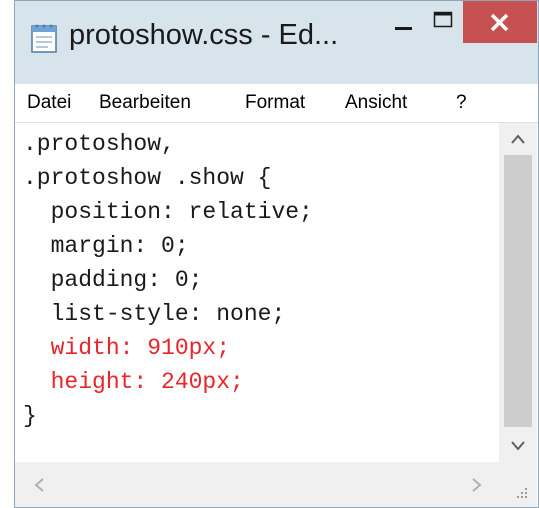  What do you see at coordinates (461, 103) in the screenshot?
I see `menu-help: ?` at bounding box center [461, 103].